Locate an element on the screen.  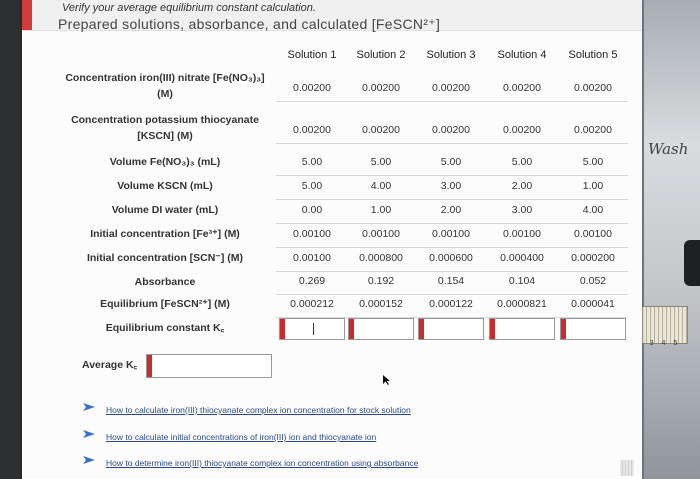
column-header: Solution 2 is located at coordinates (381, 55).